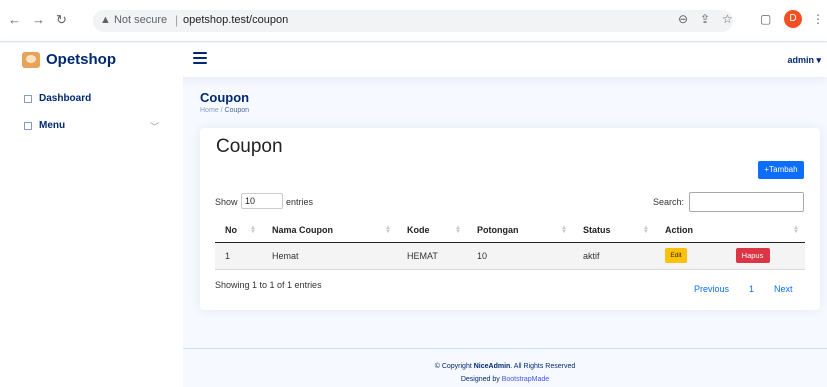 This screenshot has height=387, width=827. I want to click on copyright-prefix: © Copyright, so click(453, 366).